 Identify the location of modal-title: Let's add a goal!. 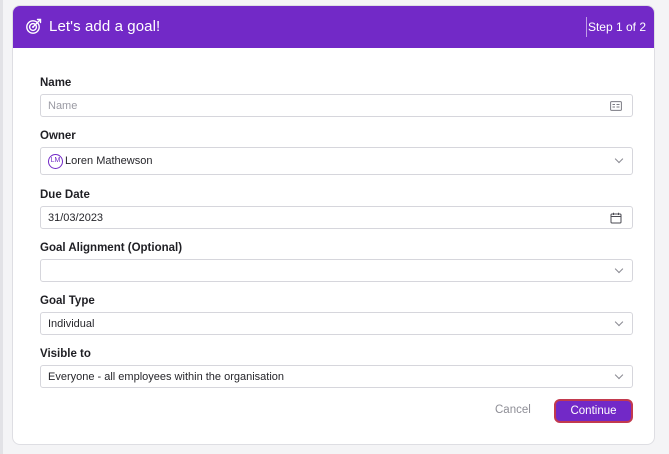
(105, 26).